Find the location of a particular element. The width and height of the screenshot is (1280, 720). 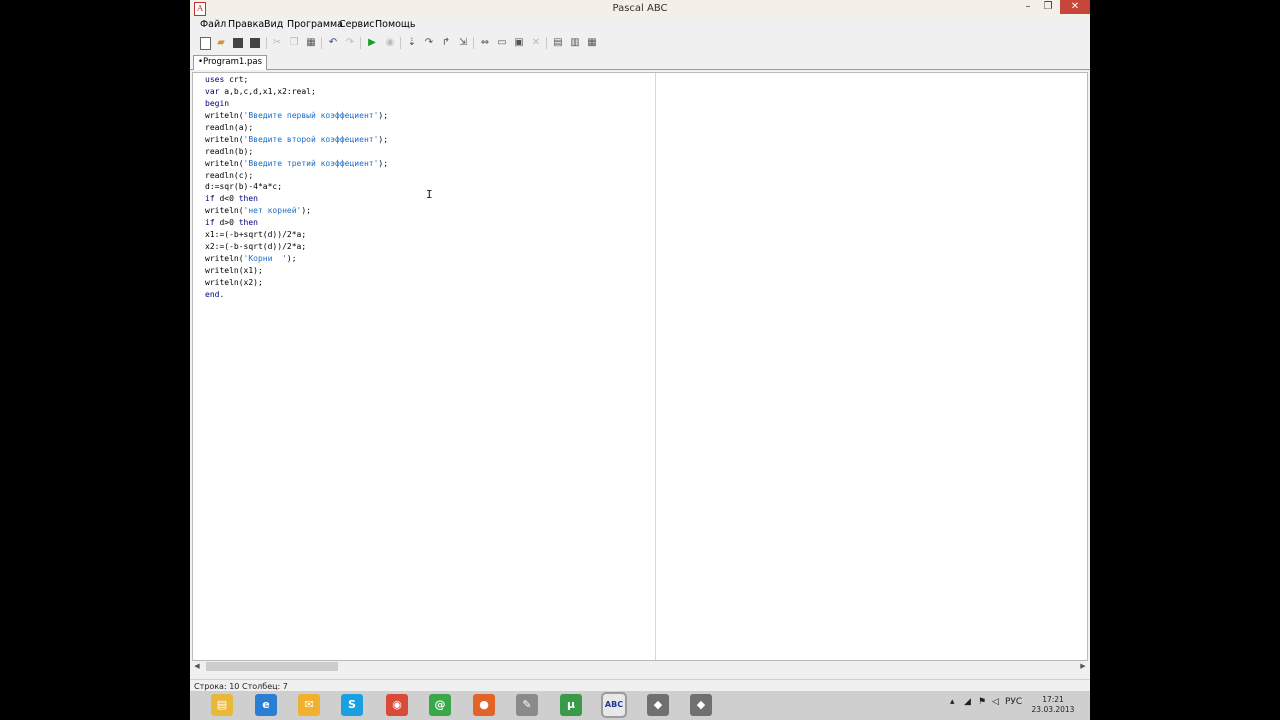

maximize-button: ❐ is located at coordinates (1048, 7).